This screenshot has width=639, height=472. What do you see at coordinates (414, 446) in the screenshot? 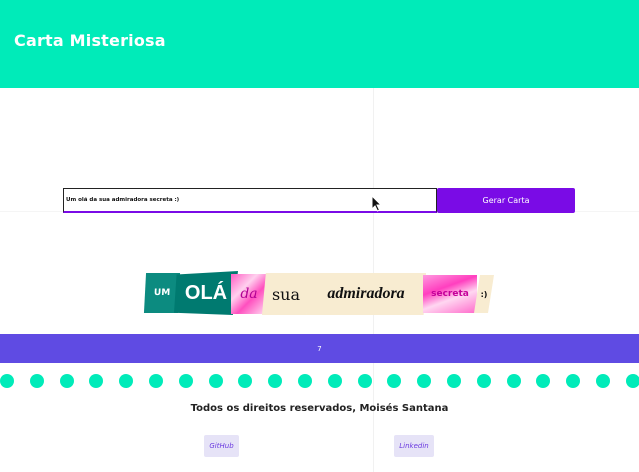
I see `linkedin-link: Linkedin` at bounding box center [414, 446].